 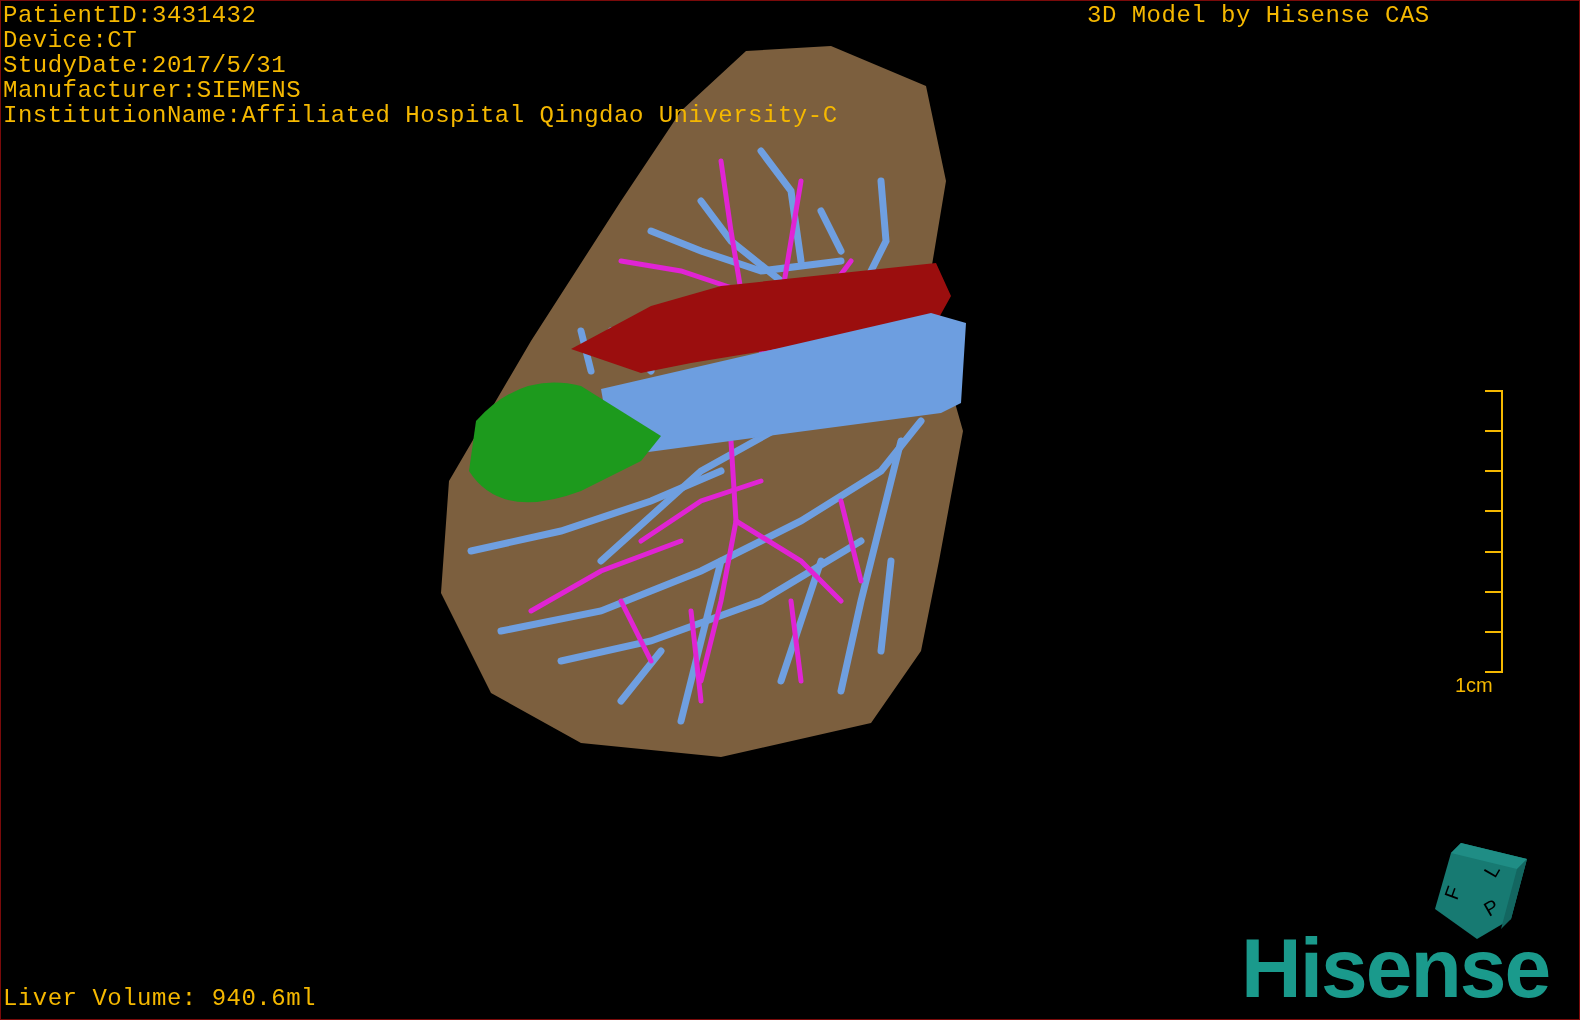 I want to click on hisense-logo: Hisense, so click(x=1395, y=968).